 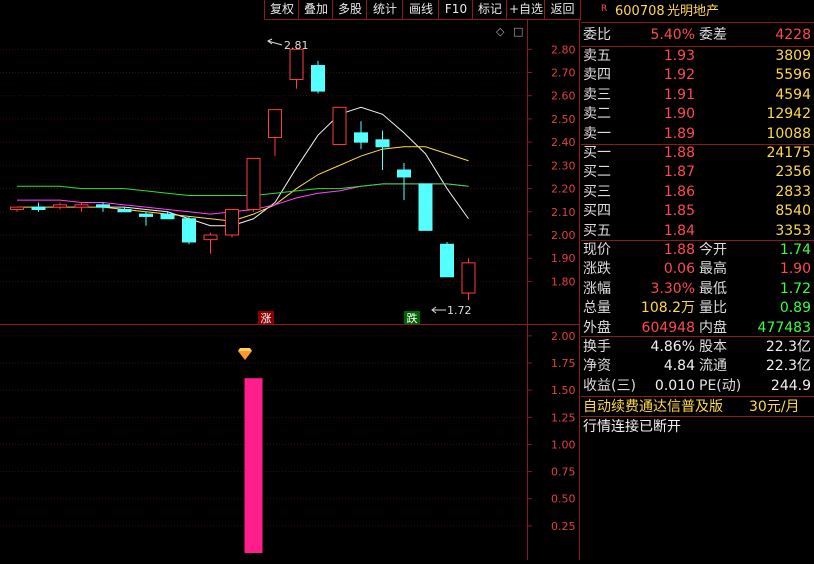 What do you see at coordinates (697, 231) in the screenshot?
I see `bid-level-row: 买五 1.84 3353` at bounding box center [697, 231].